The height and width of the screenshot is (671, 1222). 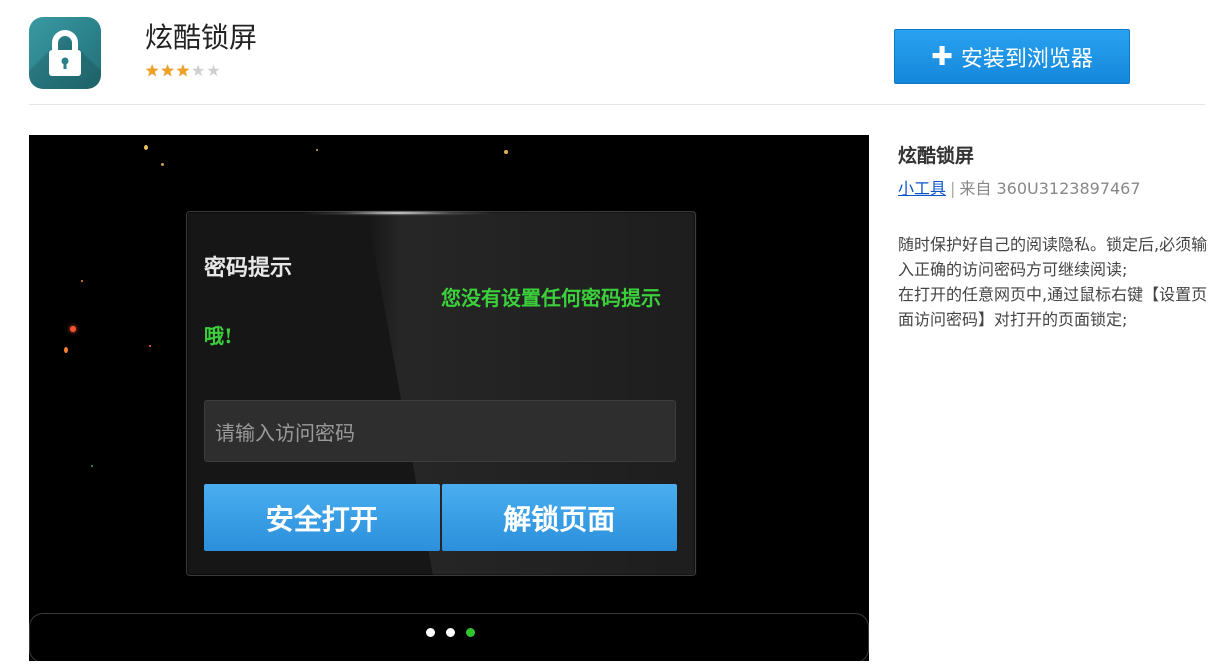 I want to click on install-button: ✚ 安装到浏览器, so click(x=1012, y=56).